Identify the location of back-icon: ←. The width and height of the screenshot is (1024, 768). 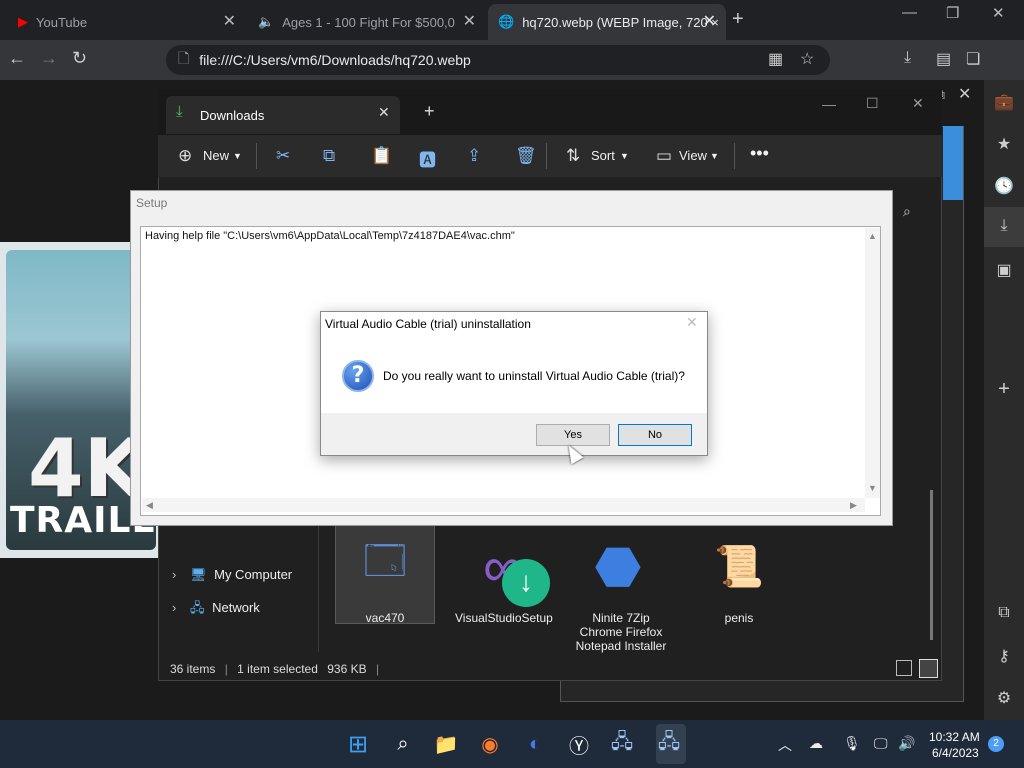
(17, 58).